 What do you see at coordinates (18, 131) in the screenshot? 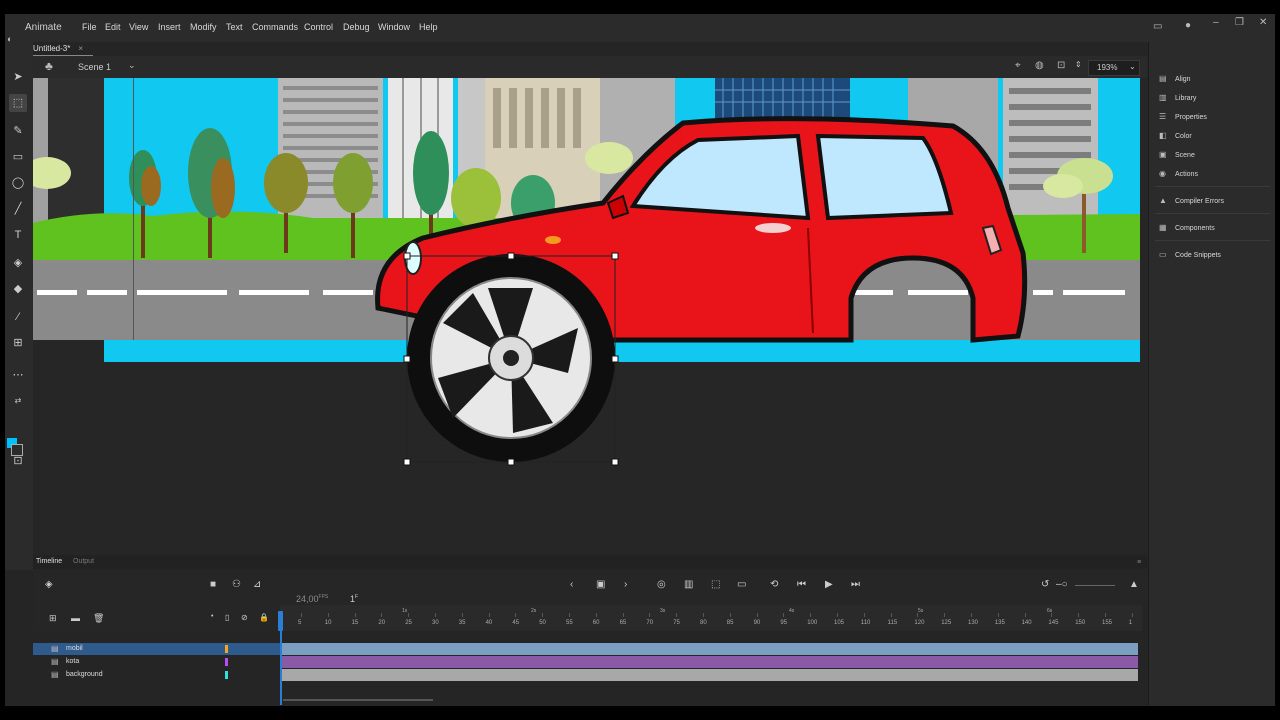
I see `brush-tool-icon: ✎` at bounding box center [18, 131].